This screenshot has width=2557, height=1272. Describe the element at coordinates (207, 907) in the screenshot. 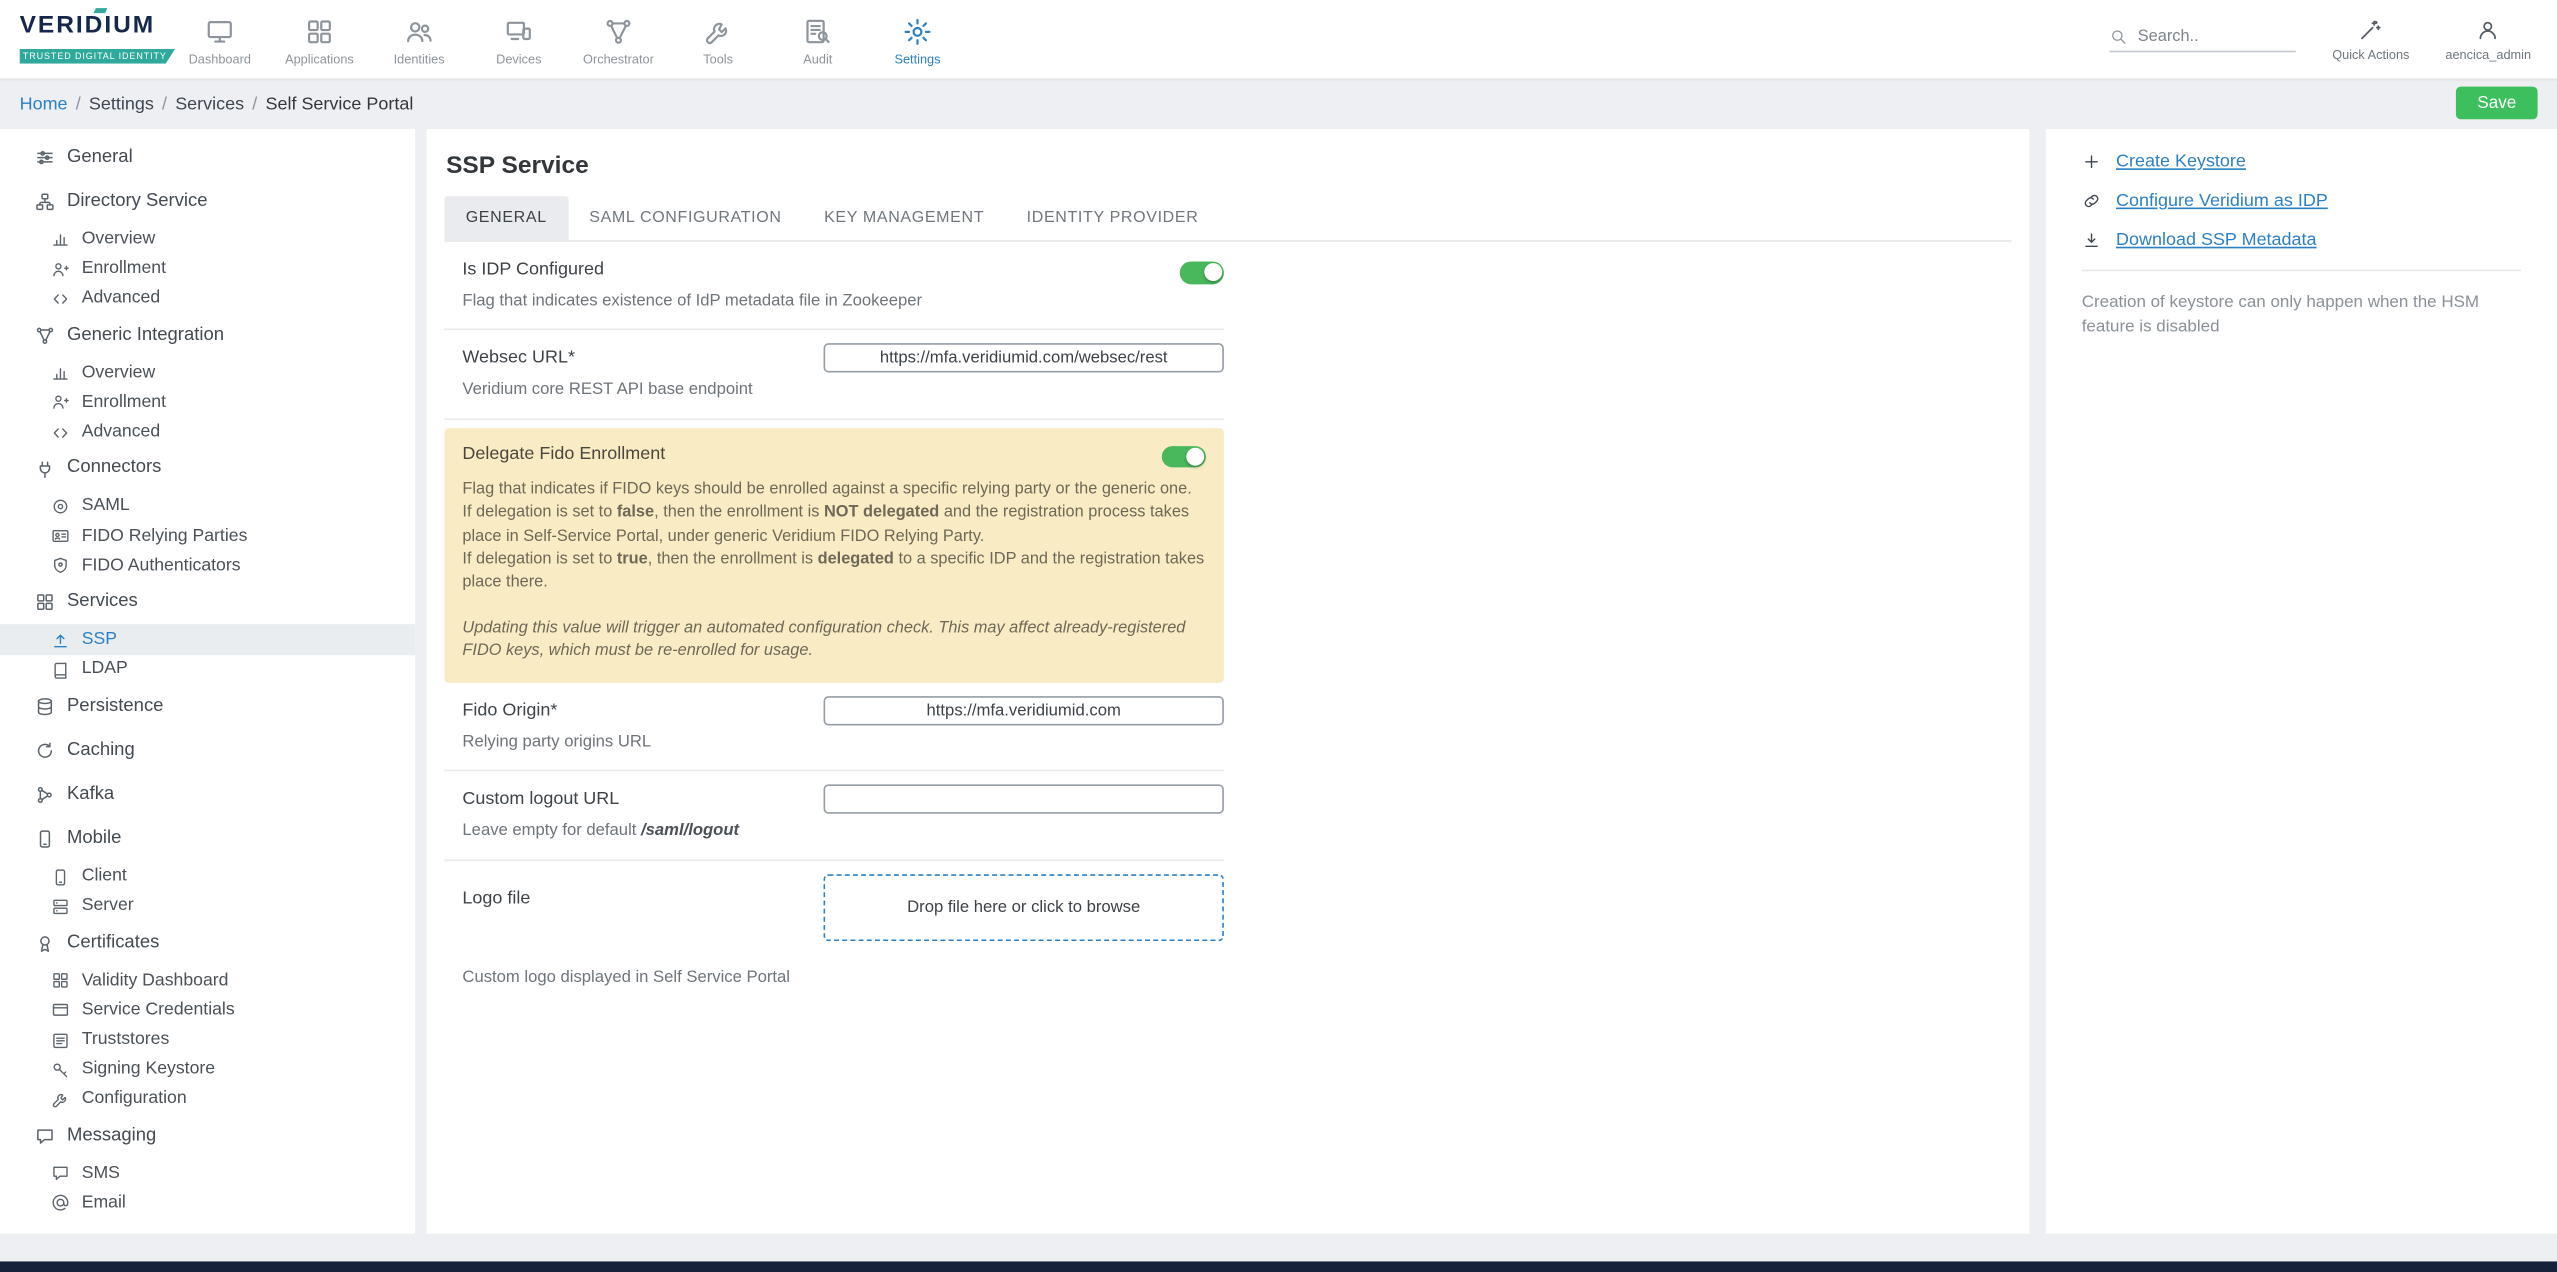

I see `sidebar-item-server: Server` at that location.